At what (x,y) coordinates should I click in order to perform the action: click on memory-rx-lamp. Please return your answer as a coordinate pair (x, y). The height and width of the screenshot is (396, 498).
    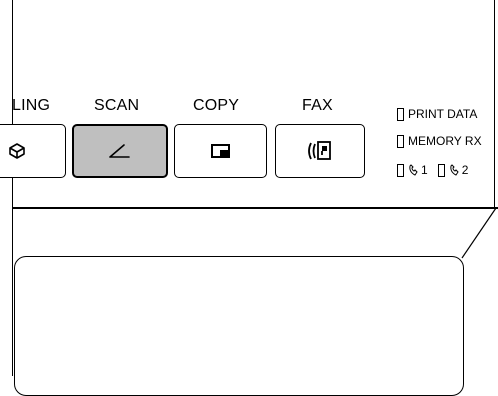
    Looking at the image, I should click on (400, 141).